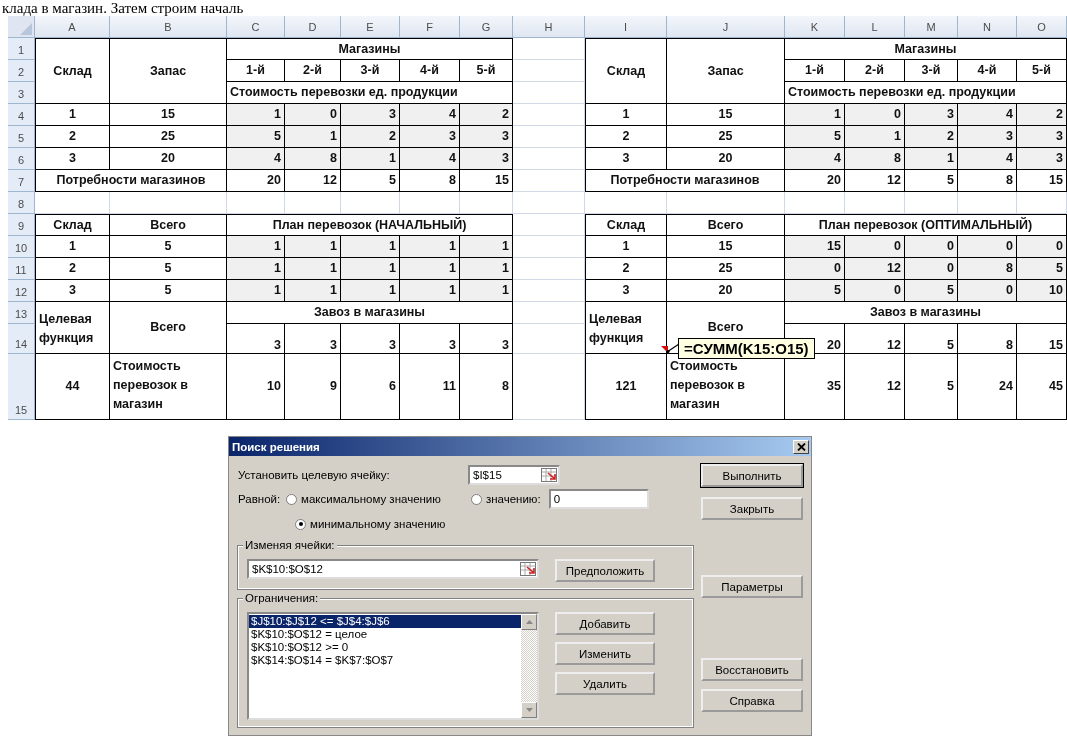  I want to click on table-cell: 5-й, so click(1041, 70).